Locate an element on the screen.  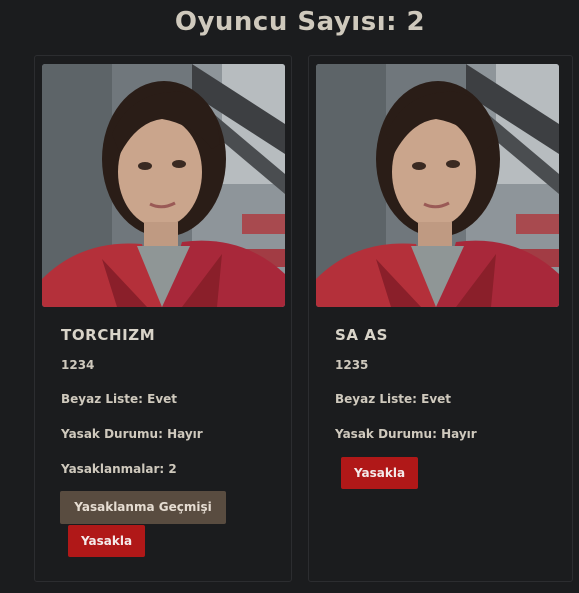
ban-count: Yasaklanmalar: 2 is located at coordinates (119, 469).